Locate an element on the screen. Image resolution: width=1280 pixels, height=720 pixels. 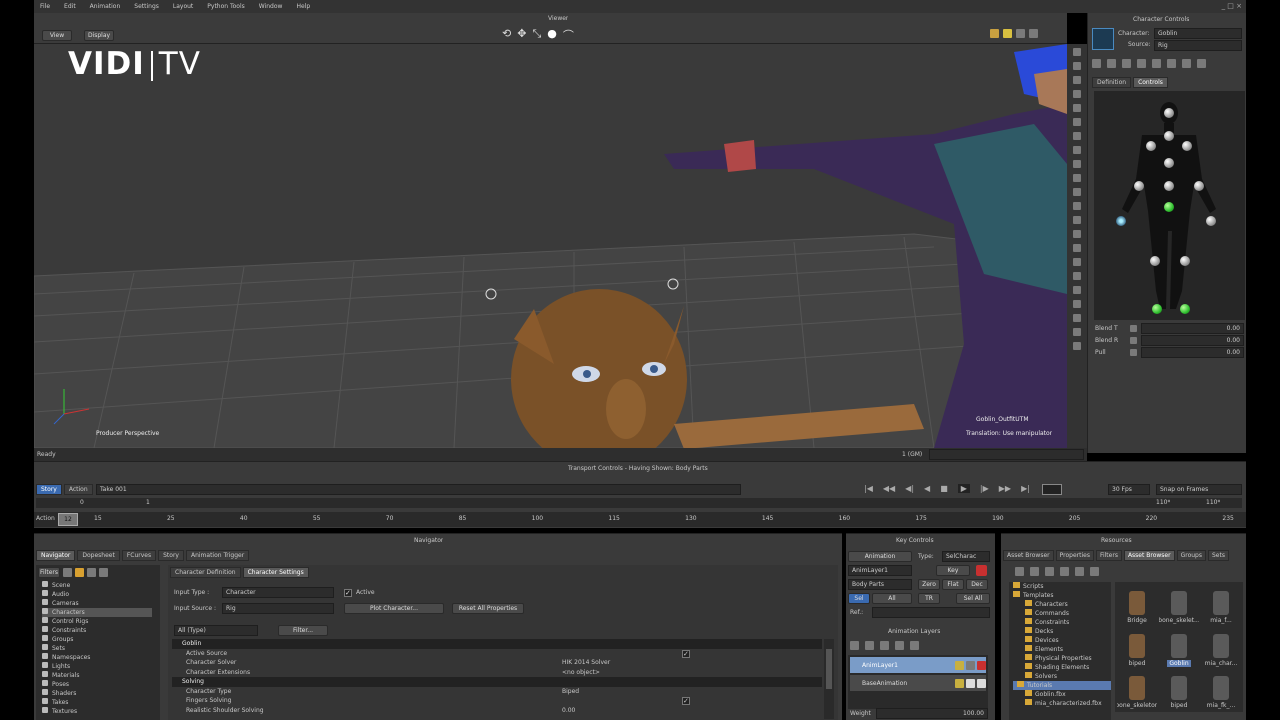
tool-cube-icon is located at coordinates (1077, 346).